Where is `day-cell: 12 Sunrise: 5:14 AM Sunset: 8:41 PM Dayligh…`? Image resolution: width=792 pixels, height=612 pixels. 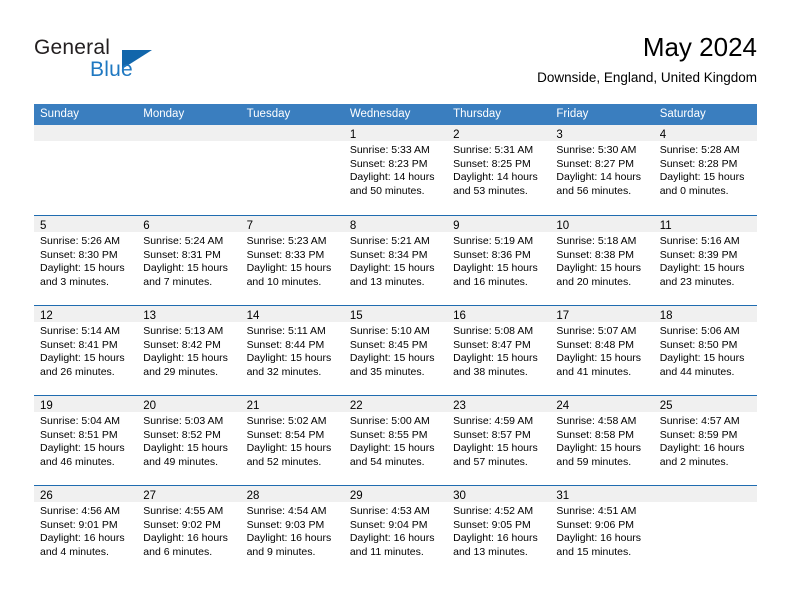 day-cell: 12 Sunrise: 5:14 AM Sunset: 8:41 PM Dayligh… is located at coordinates (86, 350).